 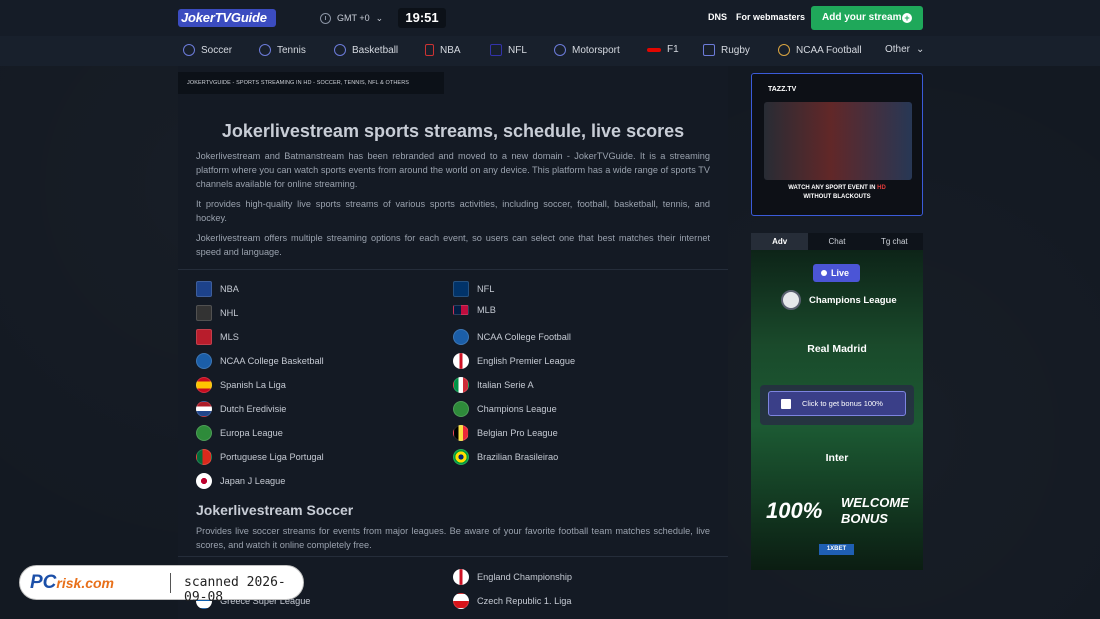 I want to click on nav-basketball: Basketball, so click(x=366, y=50).